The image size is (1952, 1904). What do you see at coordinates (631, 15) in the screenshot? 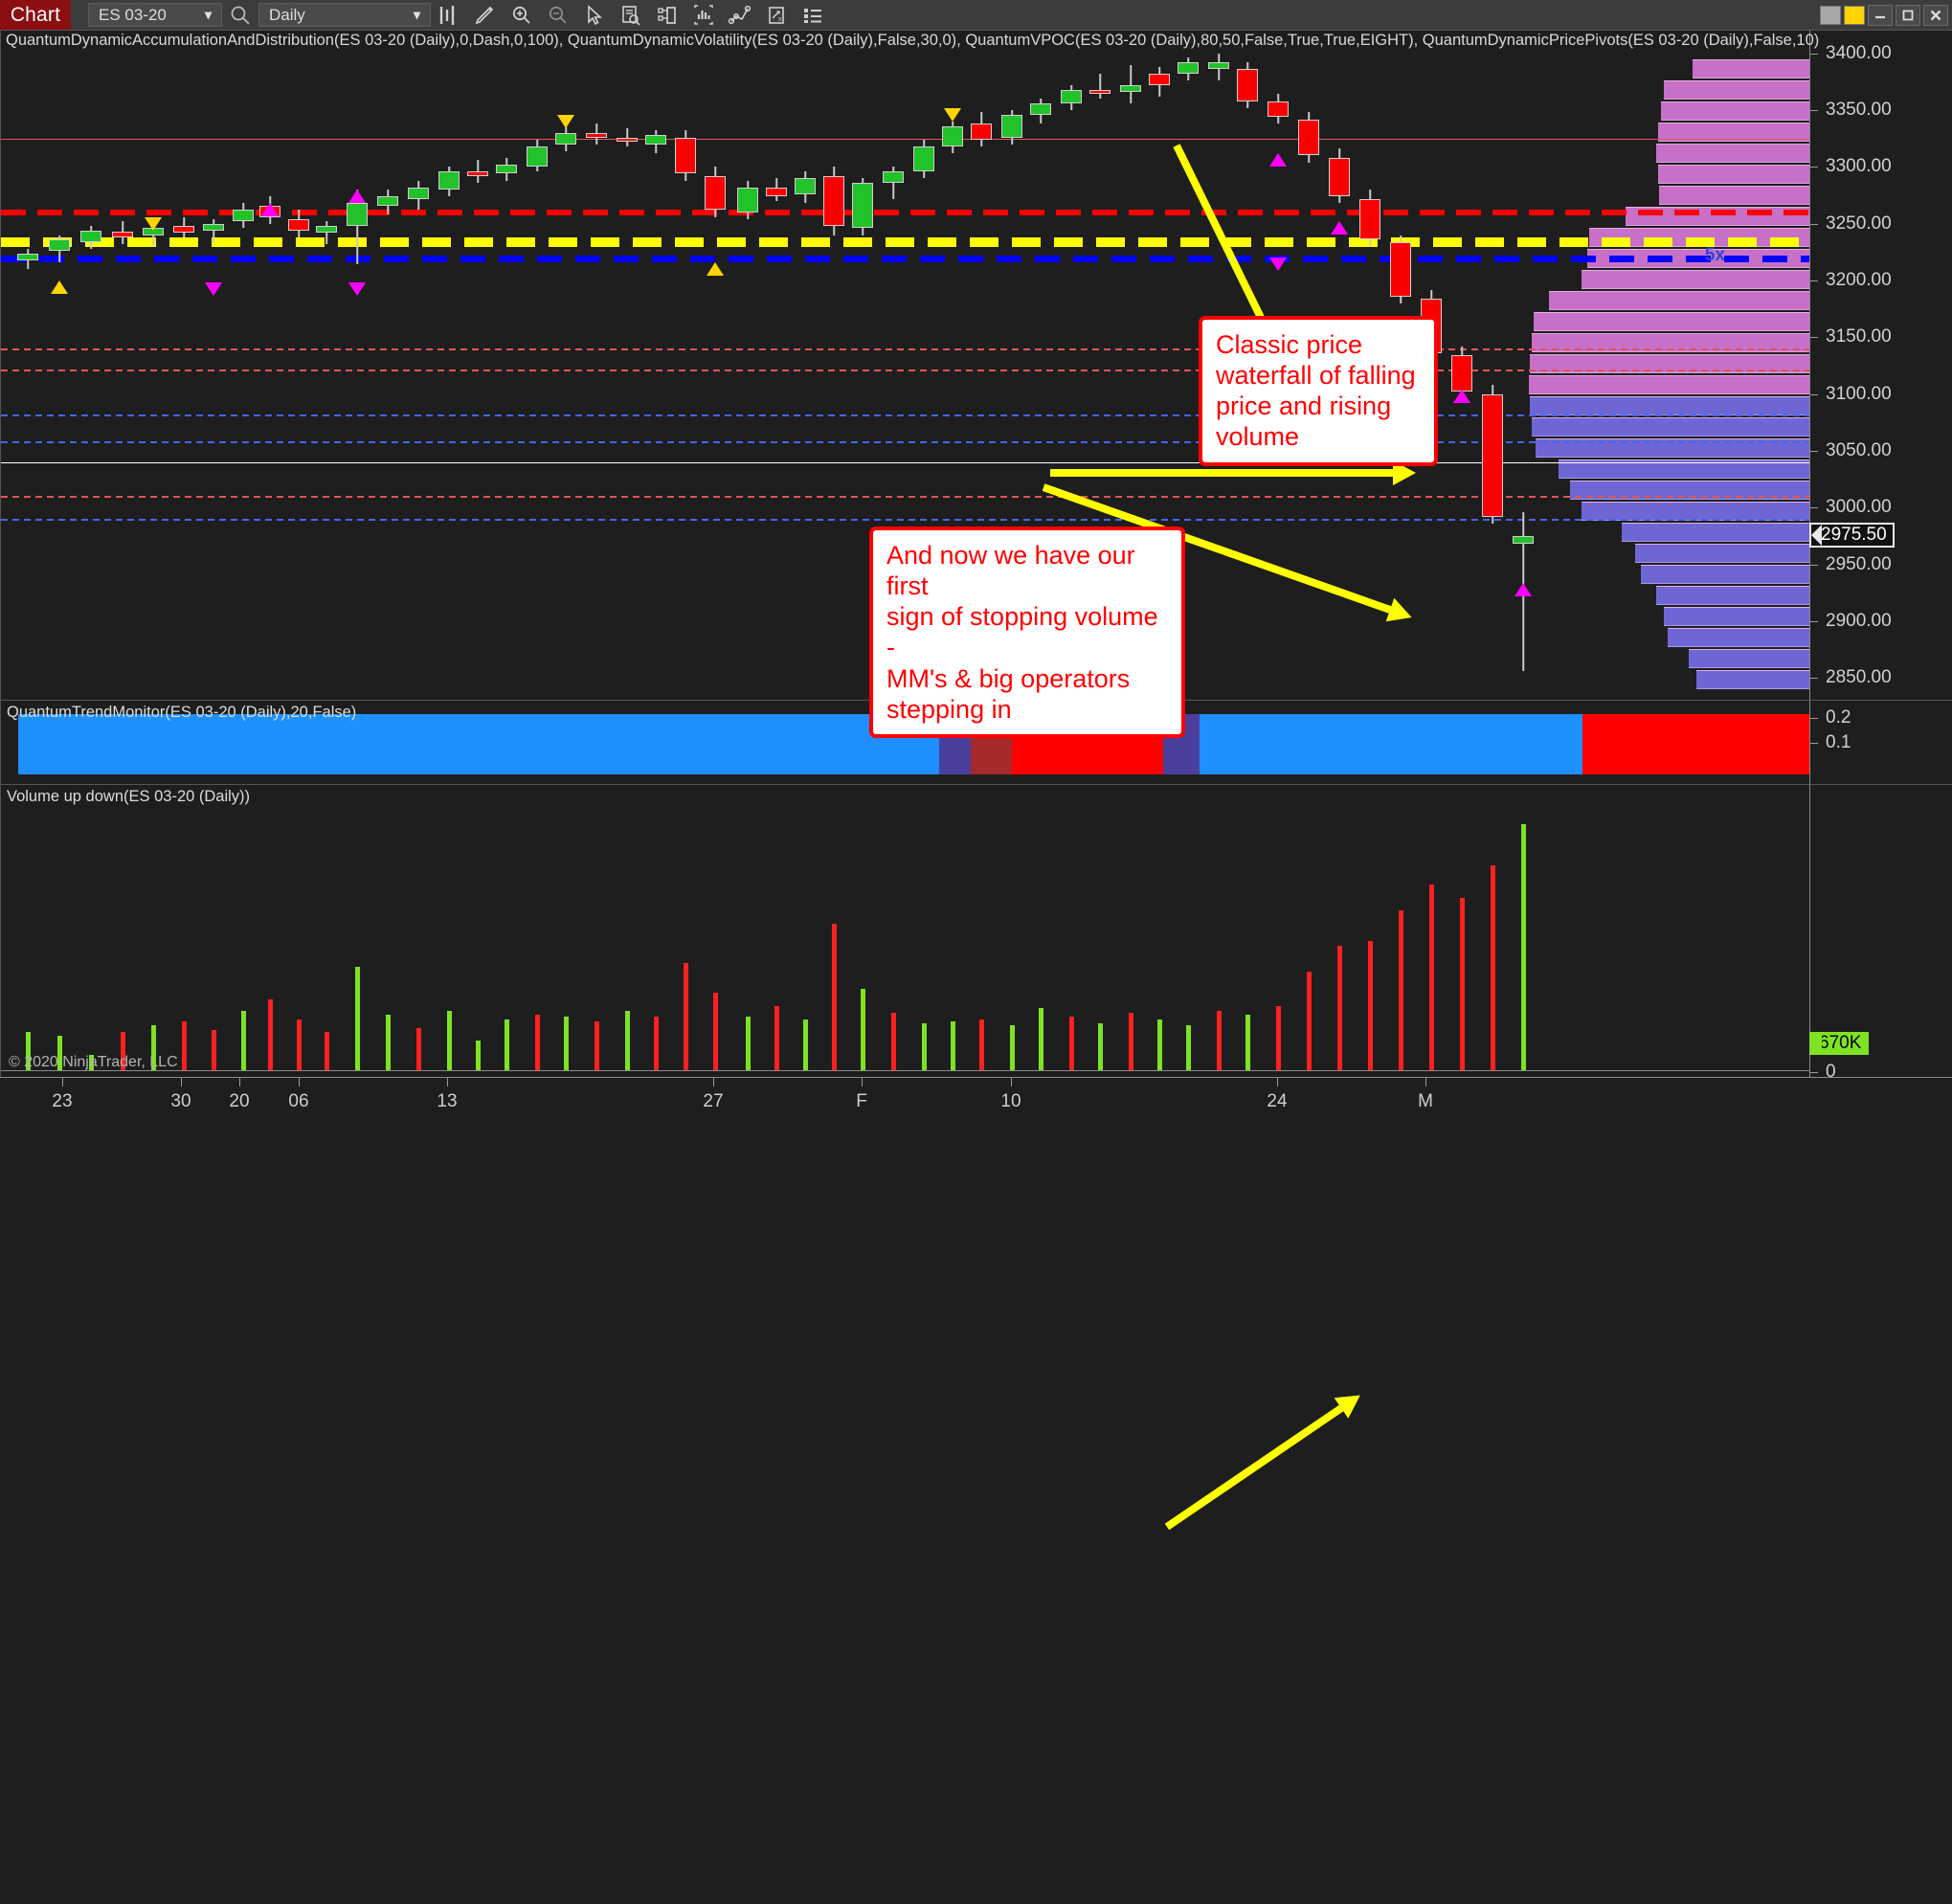
I see `data-series-icon` at bounding box center [631, 15].